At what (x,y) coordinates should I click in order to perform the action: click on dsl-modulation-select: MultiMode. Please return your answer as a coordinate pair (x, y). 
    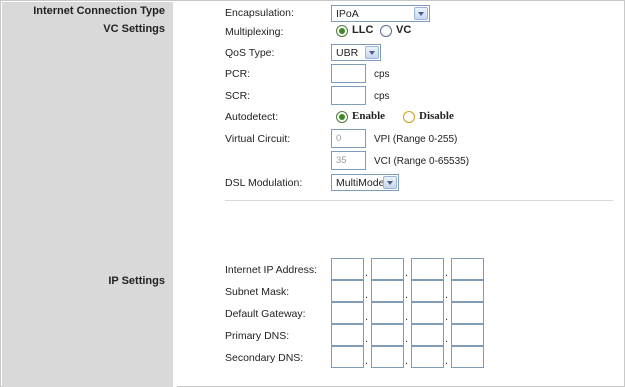
    Looking at the image, I should click on (365, 182).